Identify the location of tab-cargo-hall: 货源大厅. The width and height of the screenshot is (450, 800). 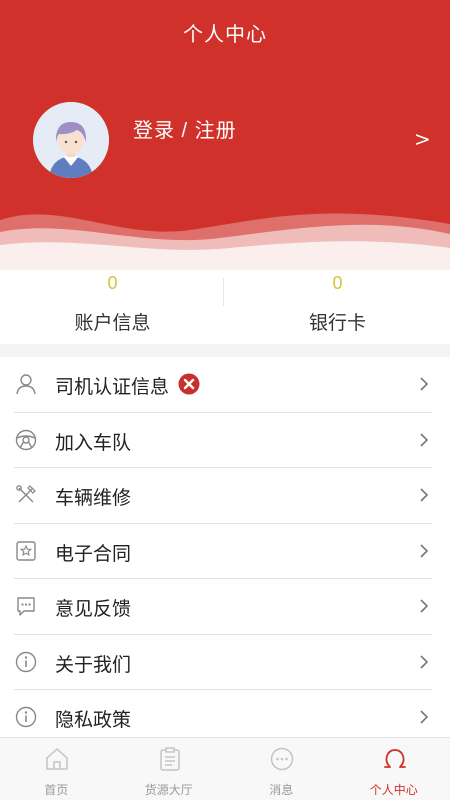
(169, 769).